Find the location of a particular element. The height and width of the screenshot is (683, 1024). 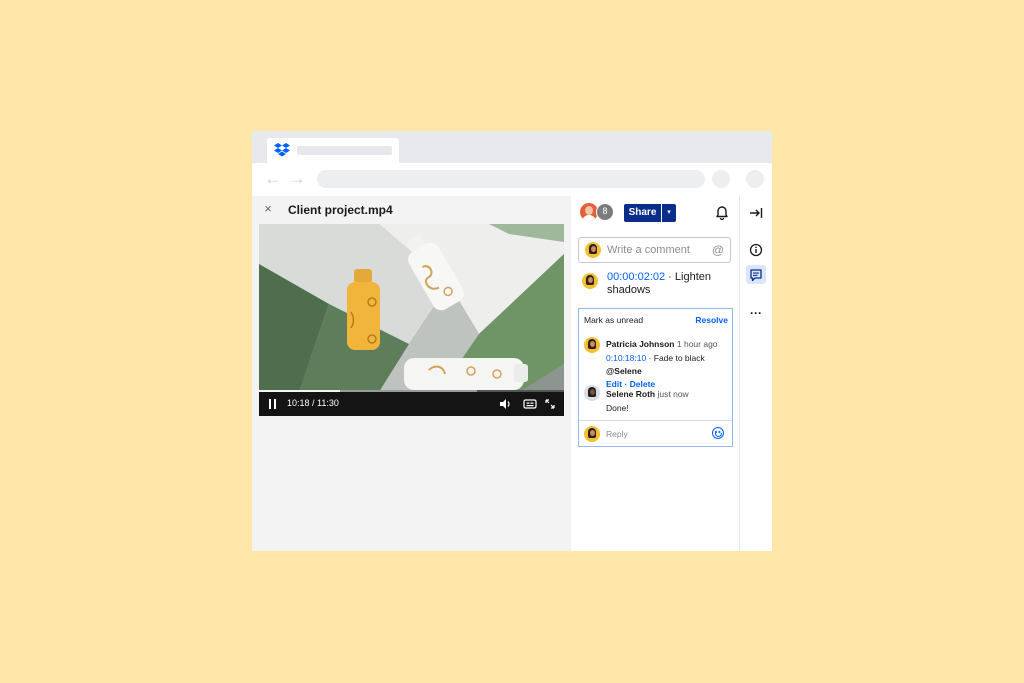

comment-icon is located at coordinates (756, 275).